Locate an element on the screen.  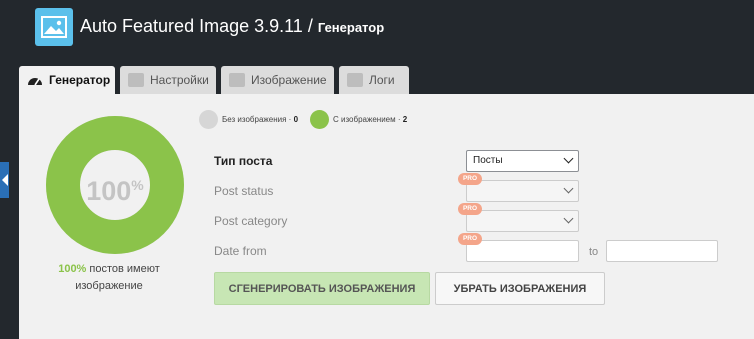
legend-without-image: Без изображения · 0 is located at coordinates (260, 119).